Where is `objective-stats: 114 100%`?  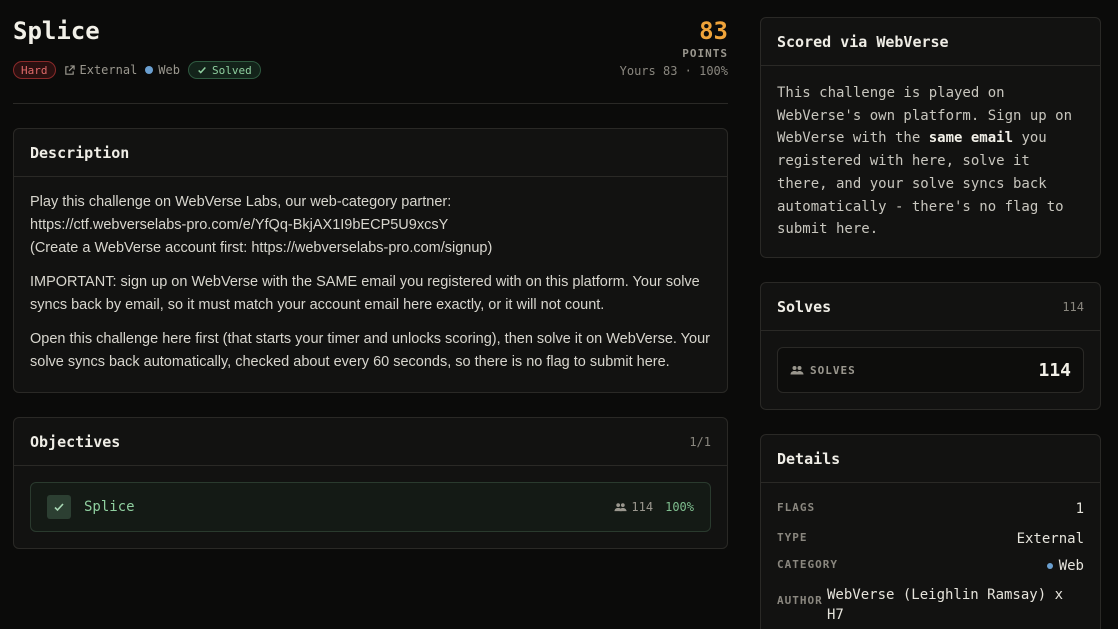 objective-stats: 114 100% is located at coordinates (654, 507).